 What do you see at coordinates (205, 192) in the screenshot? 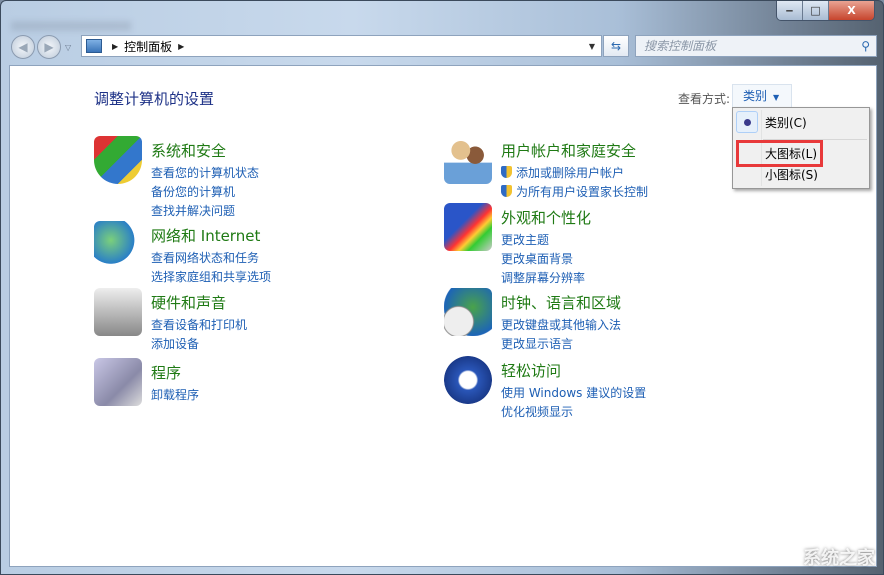
I see `category-link: 备份您的计算机` at bounding box center [205, 192].